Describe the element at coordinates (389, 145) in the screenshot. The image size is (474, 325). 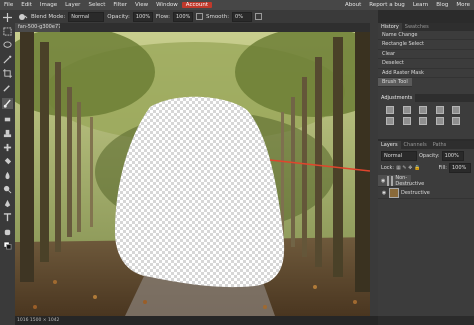
I see `tab-layers: Layers` at that location.